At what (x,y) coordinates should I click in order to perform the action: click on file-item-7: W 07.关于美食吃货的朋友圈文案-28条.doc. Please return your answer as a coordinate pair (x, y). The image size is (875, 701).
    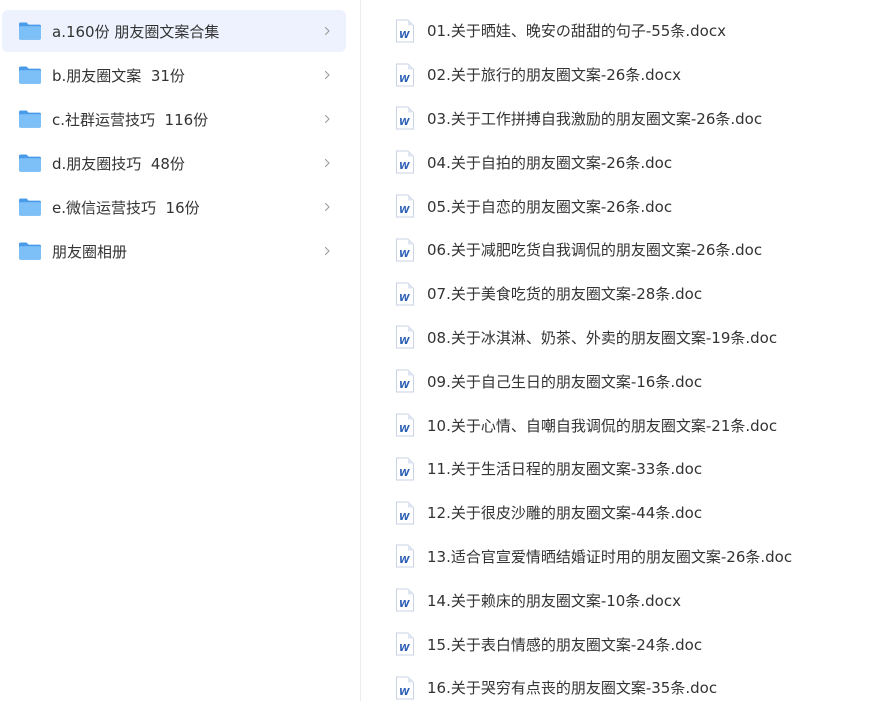
    Looking at the image, I should click on (635, 294).